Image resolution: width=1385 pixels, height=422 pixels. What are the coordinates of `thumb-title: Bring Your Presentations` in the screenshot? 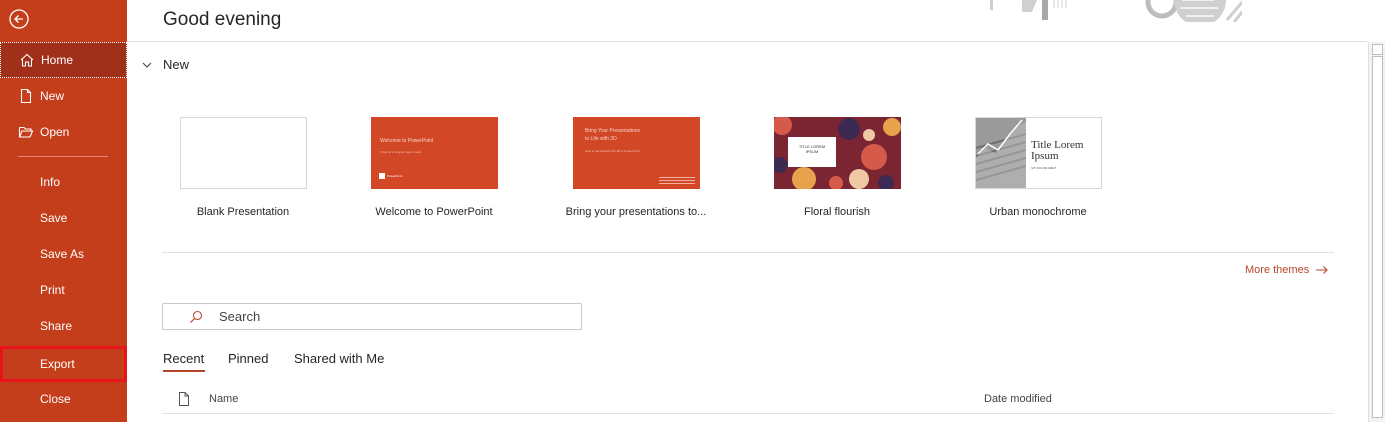 It's located at (613, 131).